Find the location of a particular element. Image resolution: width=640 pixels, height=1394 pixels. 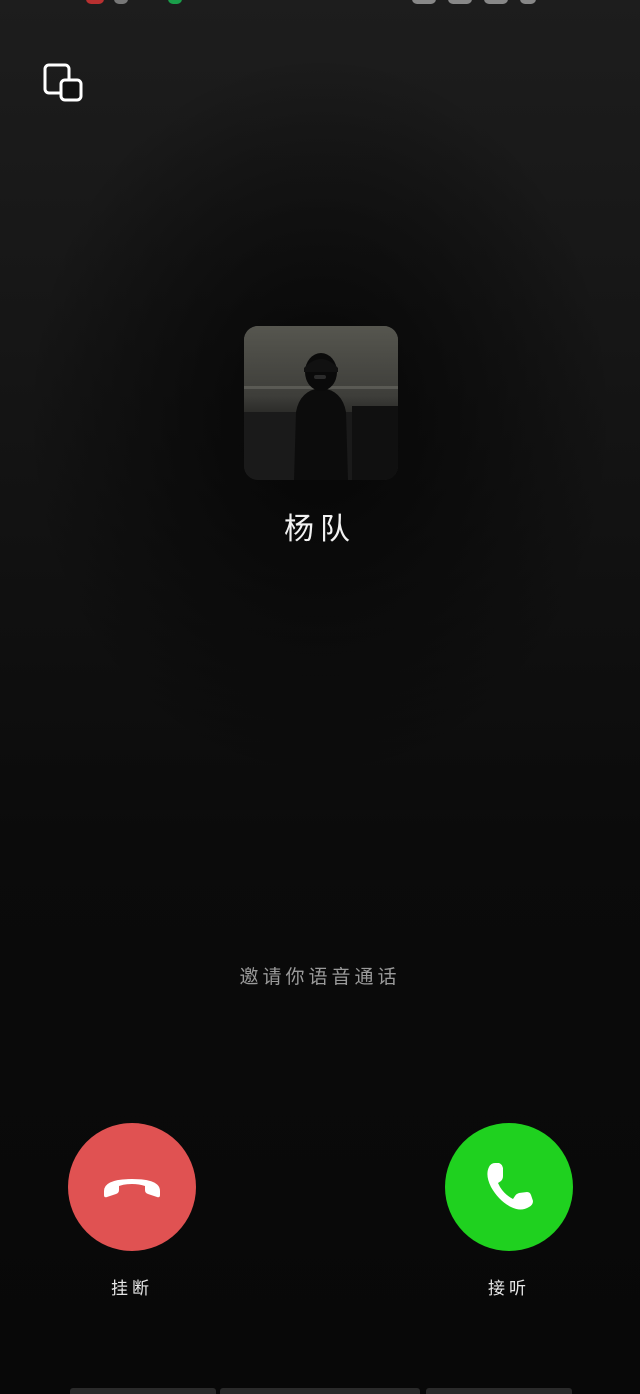

accept-button is located at coordinates (509, 1187).